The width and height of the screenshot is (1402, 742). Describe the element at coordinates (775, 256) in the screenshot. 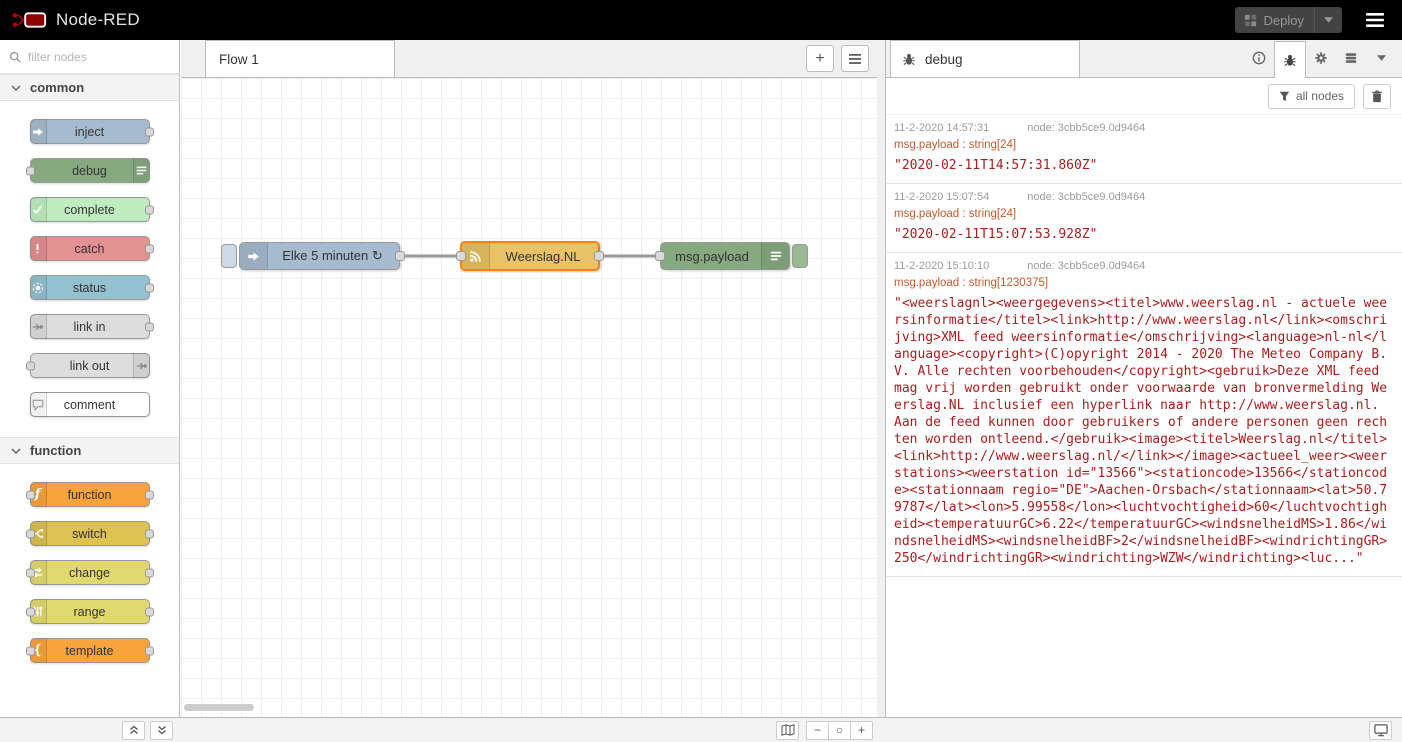

I see `lines-icon` at that location.